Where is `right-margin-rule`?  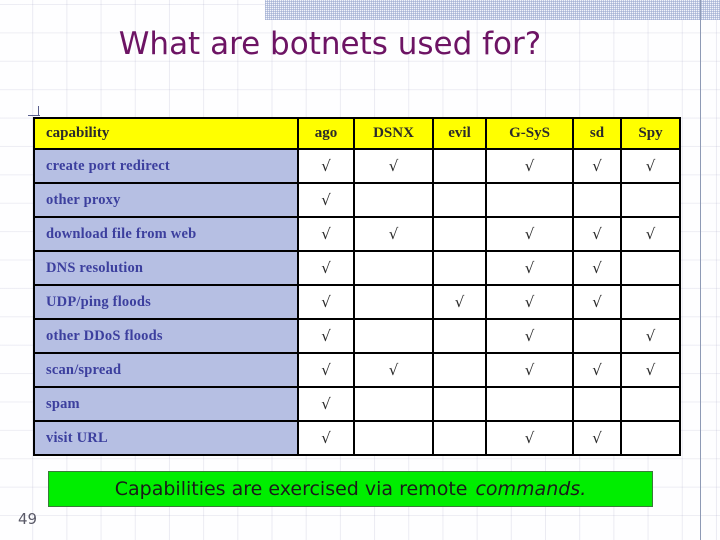
right-margin-rule is located at coordinates (700, 270).